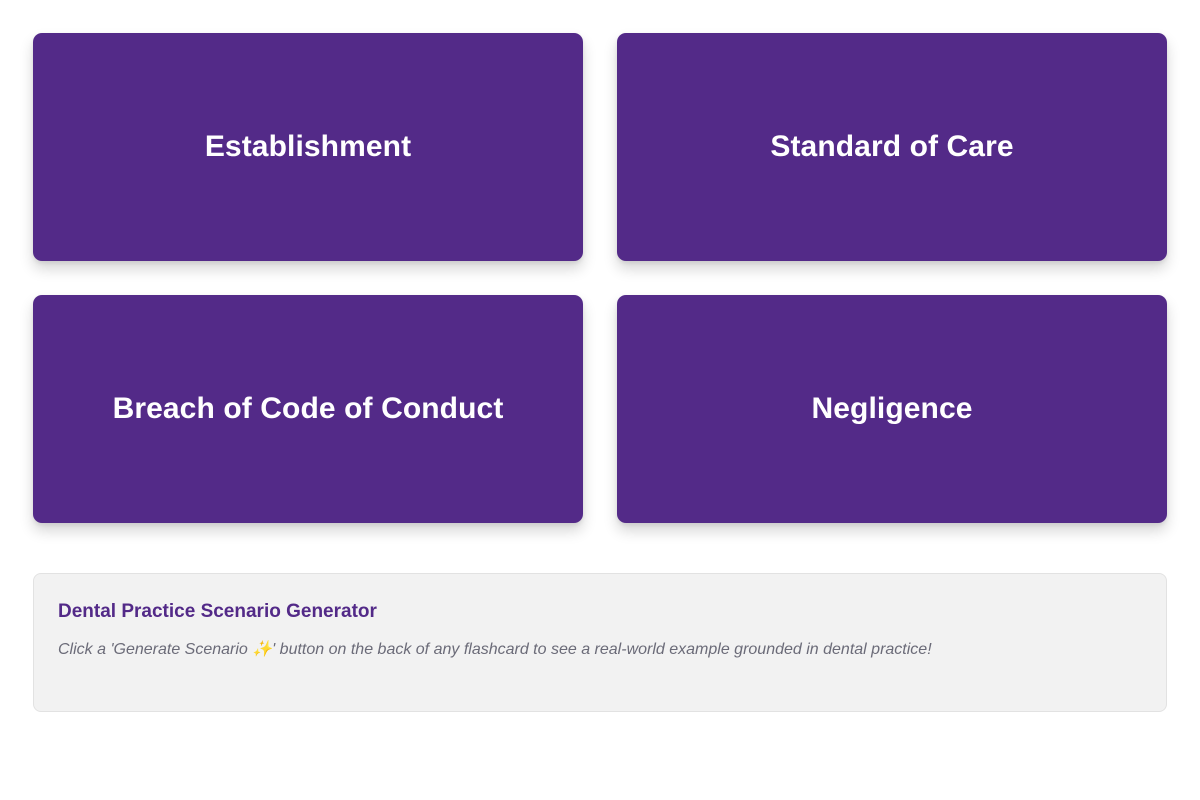 The width and height of the screenshot is (1200, 800). I want to click on flashcard-breach-of-code-of-conduct: Breach of Code of Conduct, so click(308, 409).